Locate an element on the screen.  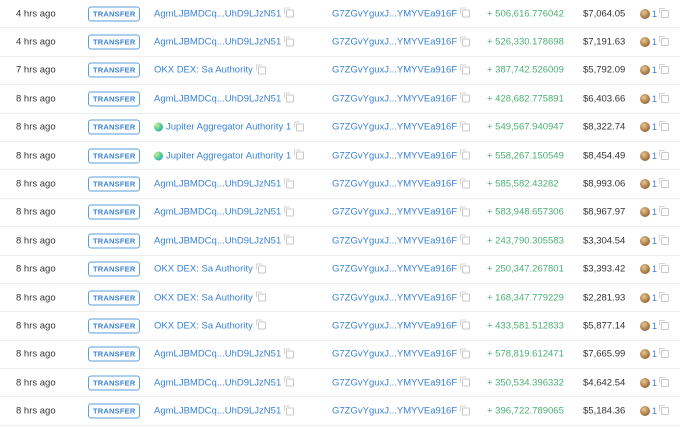
amount: + 250,347.267801 is located at coordinates (525, 269).